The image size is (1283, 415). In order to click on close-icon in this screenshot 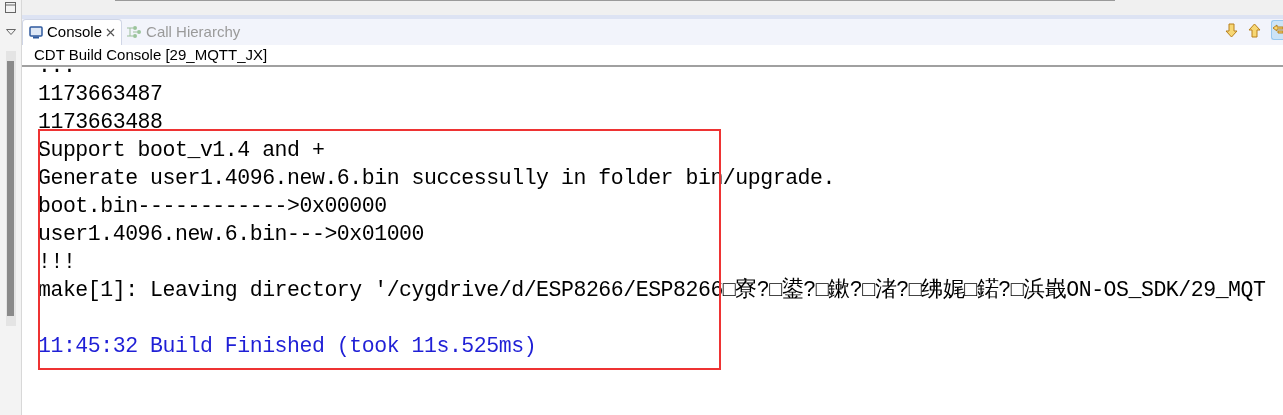, I will do `click(111, 32)`.